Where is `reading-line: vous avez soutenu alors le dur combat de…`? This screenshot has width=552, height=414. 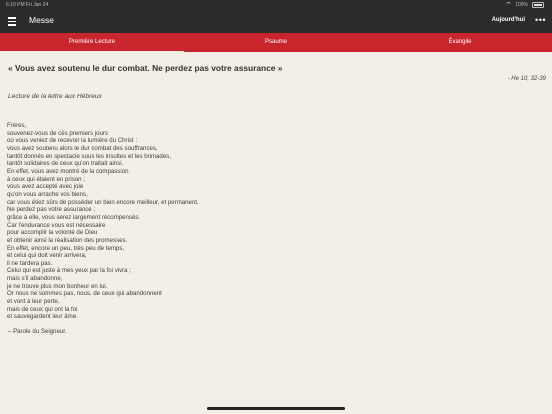 reading-line: vous avez soutenu alors le dur combat de… is located at coordinates (82, 148).